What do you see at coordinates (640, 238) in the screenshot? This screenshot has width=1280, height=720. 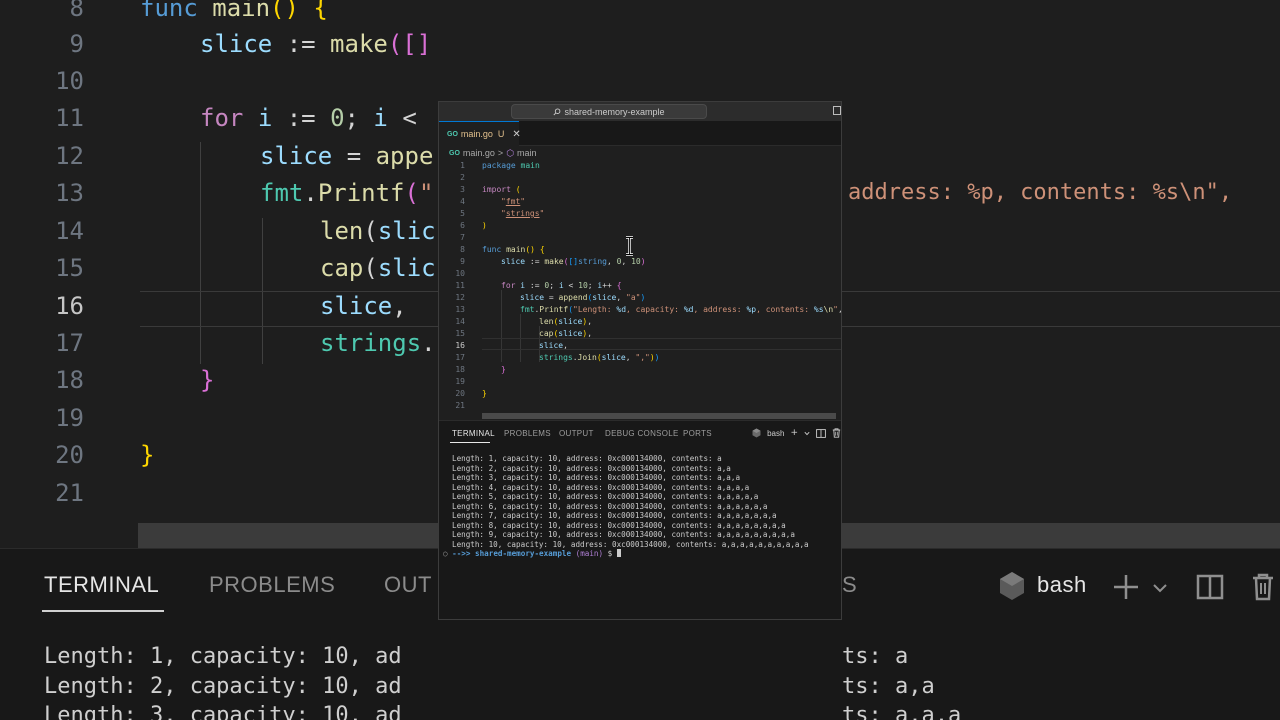 I see `code-line: 7` at bounding box center [640, 238].